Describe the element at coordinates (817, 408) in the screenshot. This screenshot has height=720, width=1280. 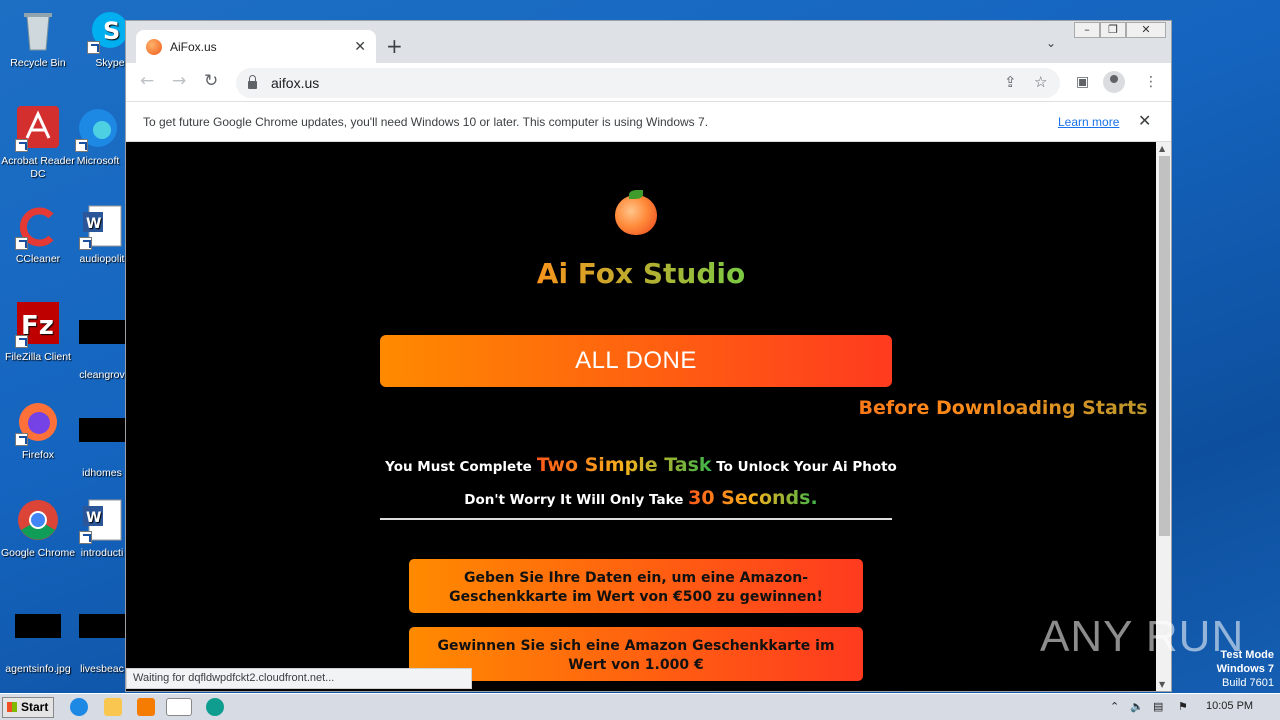
I see `subtitle-wrap: Before Downloading Starts` at that location.